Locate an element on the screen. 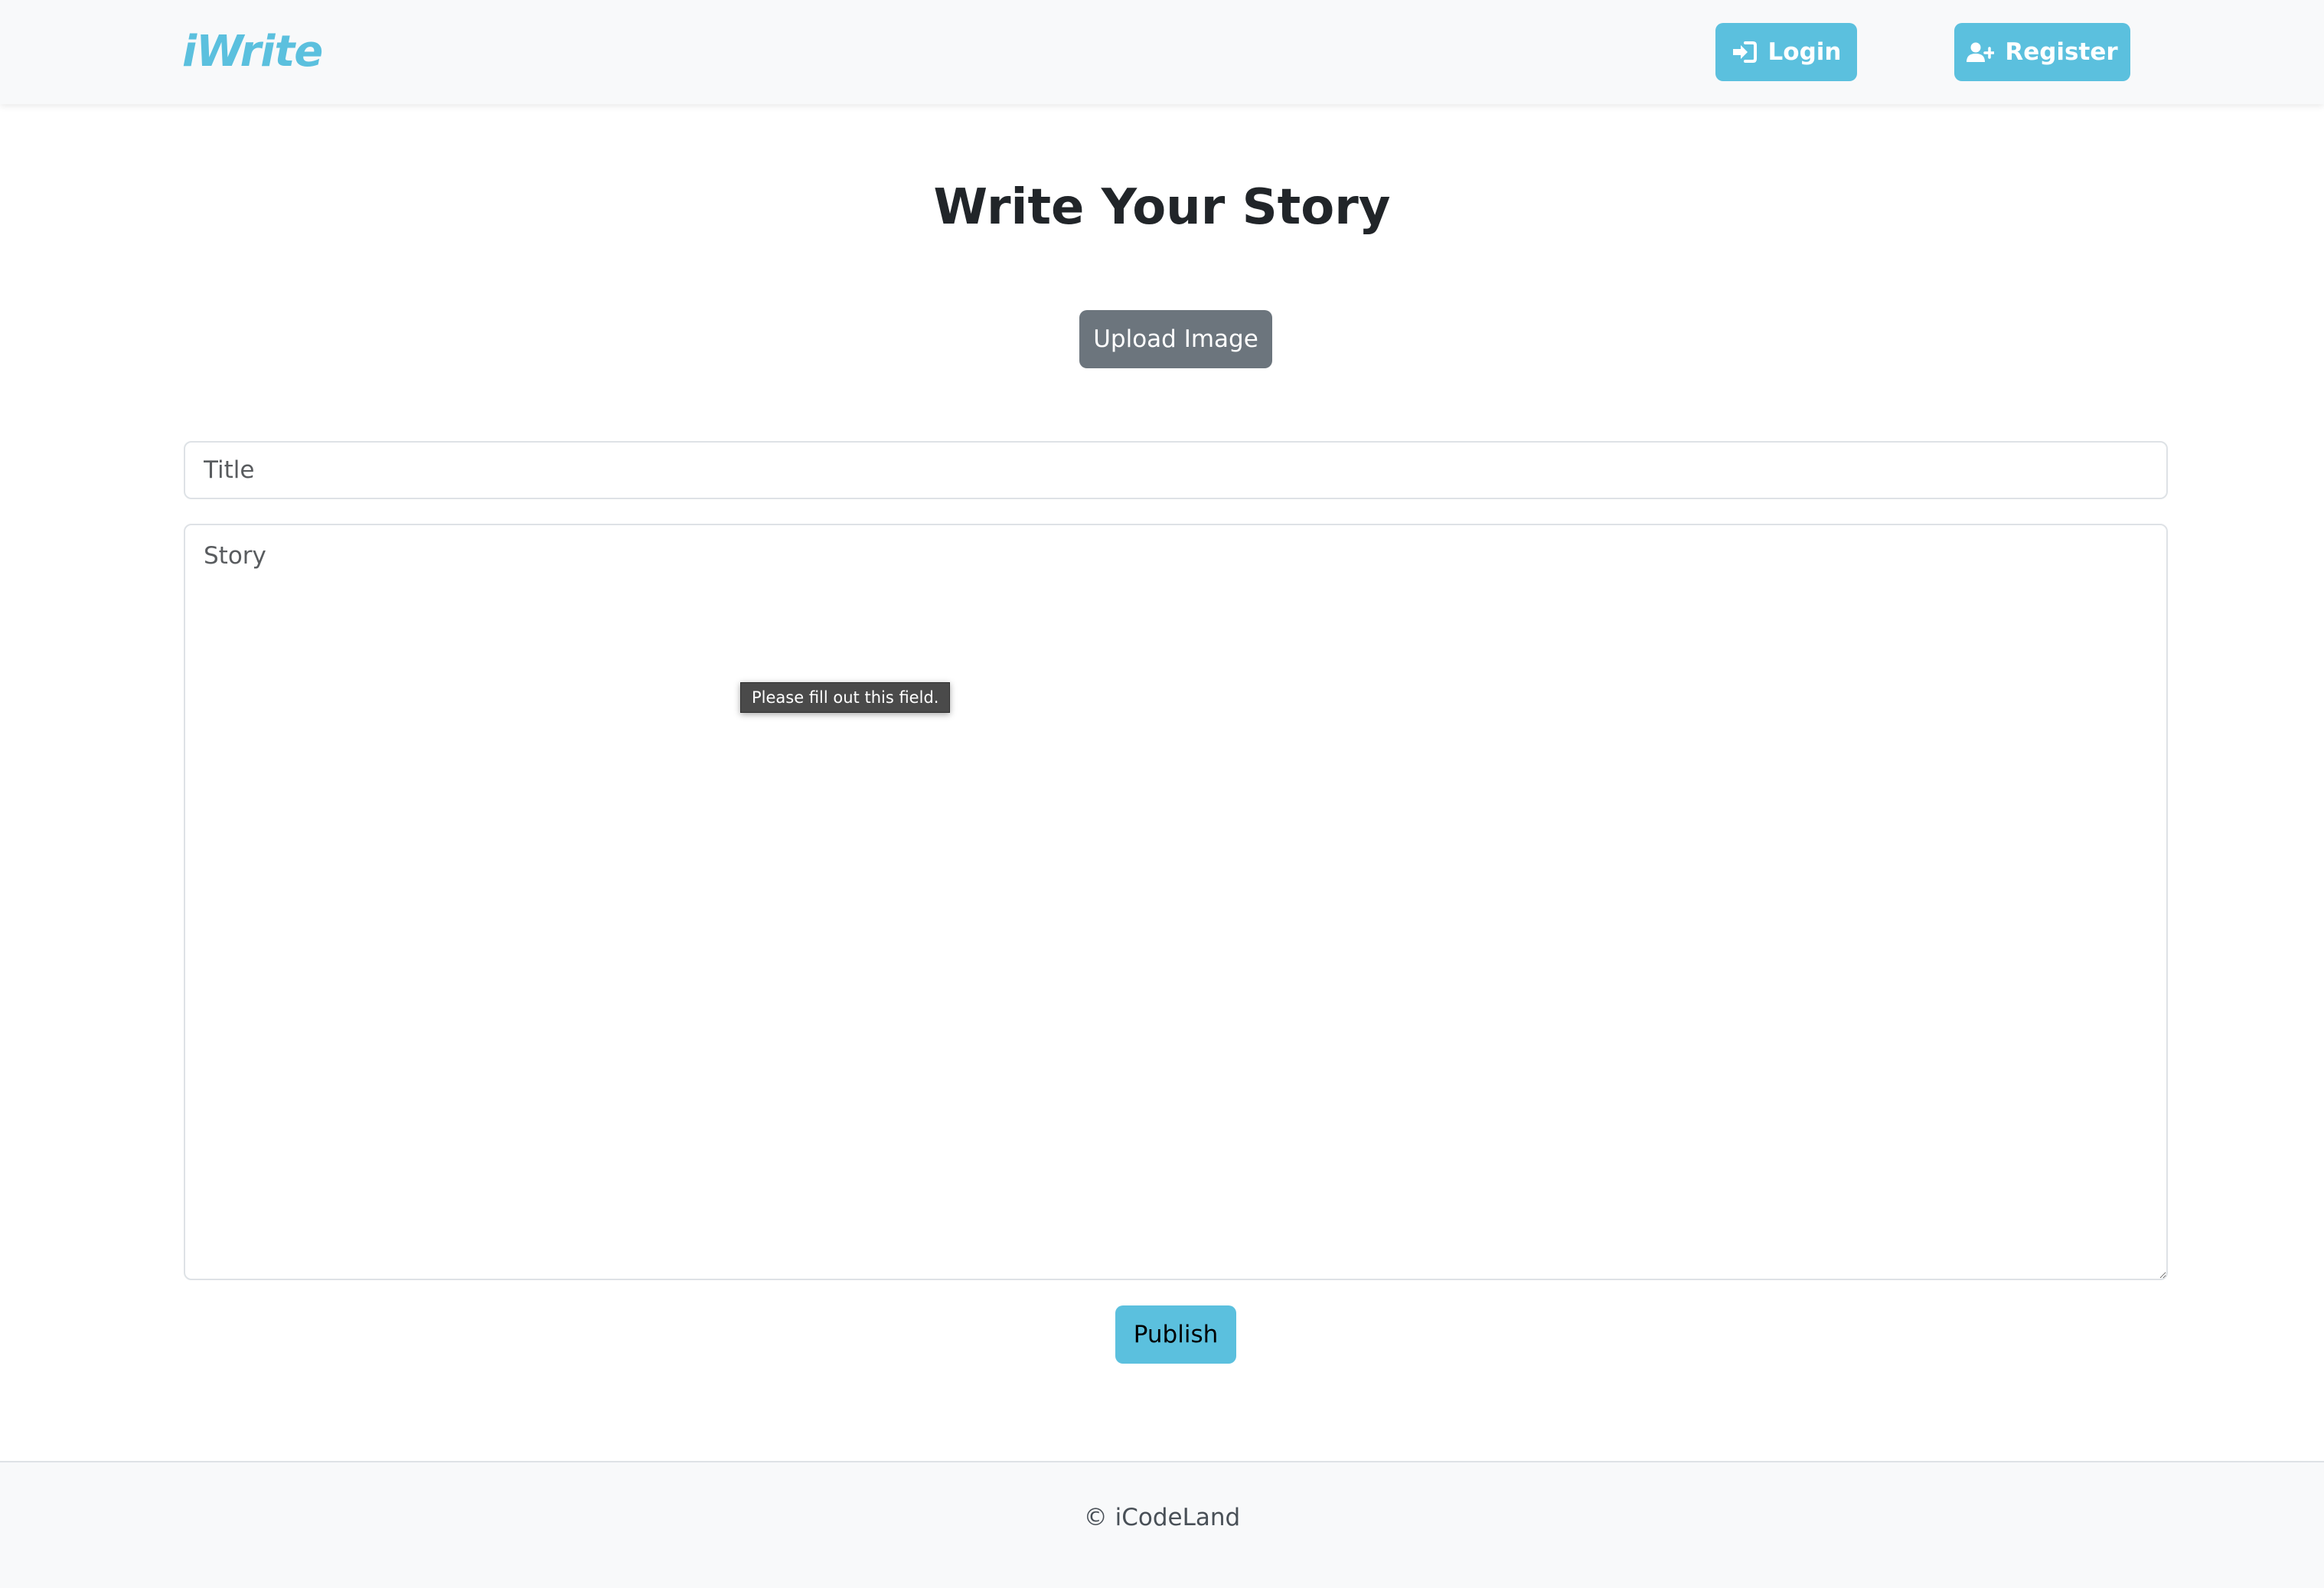  login-button: Login is located at coordinates (1786, 52).